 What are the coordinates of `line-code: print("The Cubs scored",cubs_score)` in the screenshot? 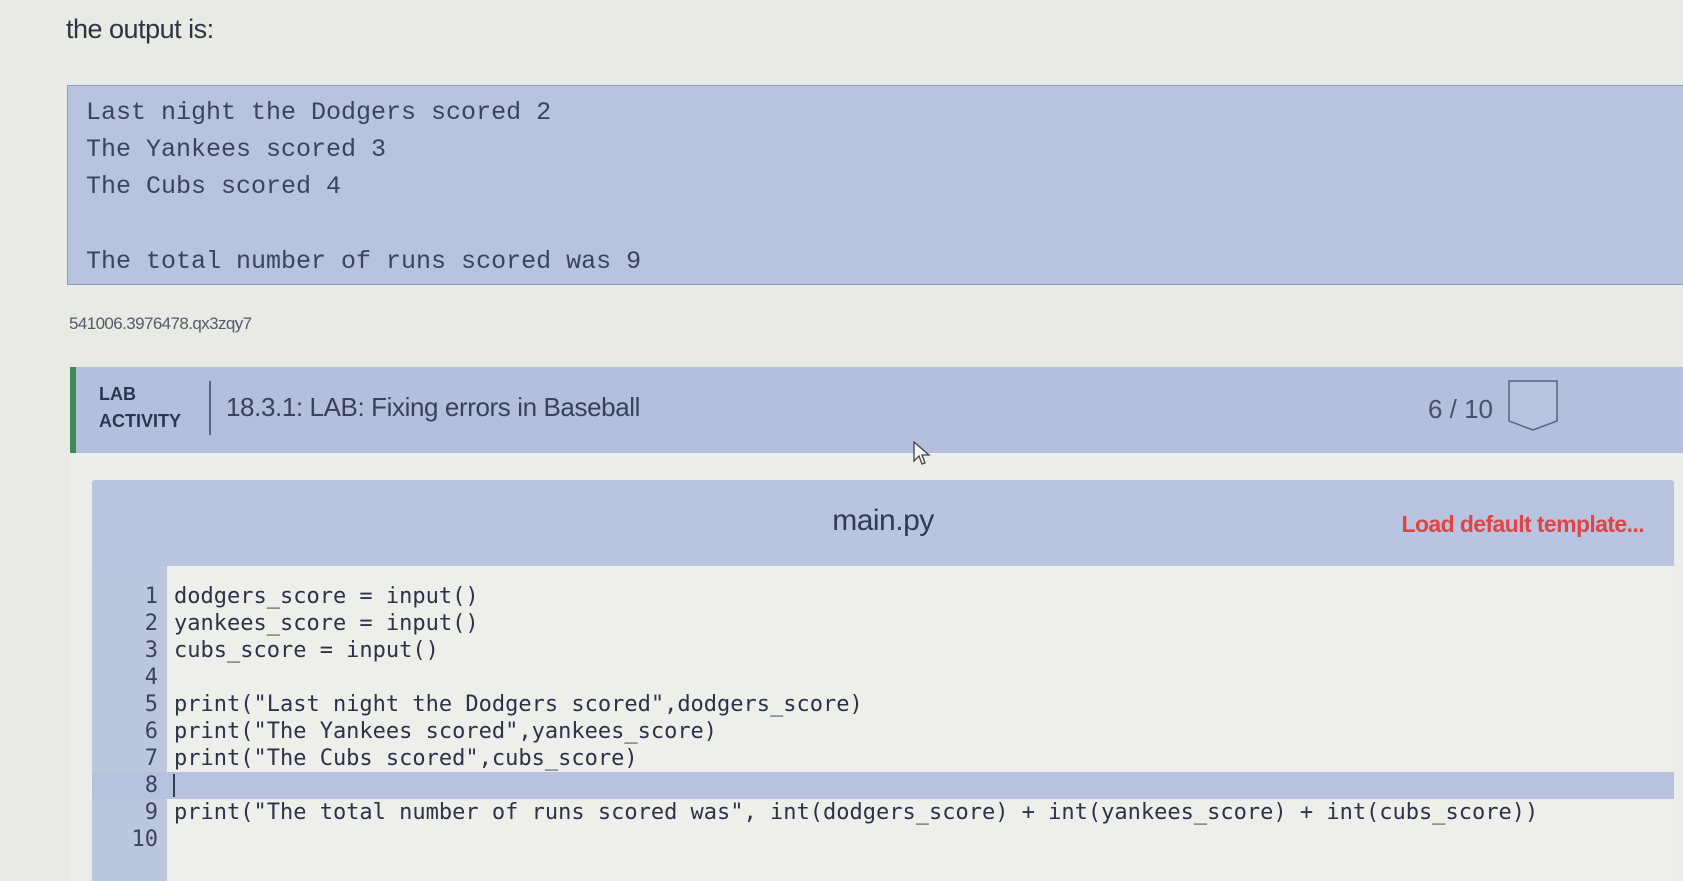 It's located at (406, 758).